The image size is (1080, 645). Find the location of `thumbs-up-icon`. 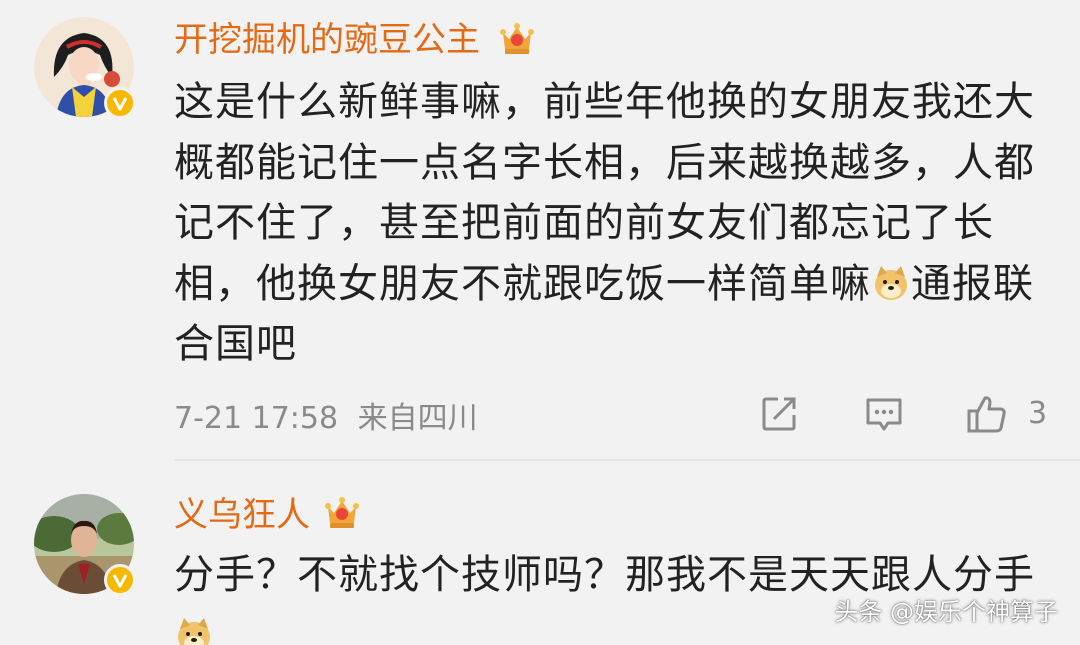

thumbs-up-icon is located at coordinates (987, 414).